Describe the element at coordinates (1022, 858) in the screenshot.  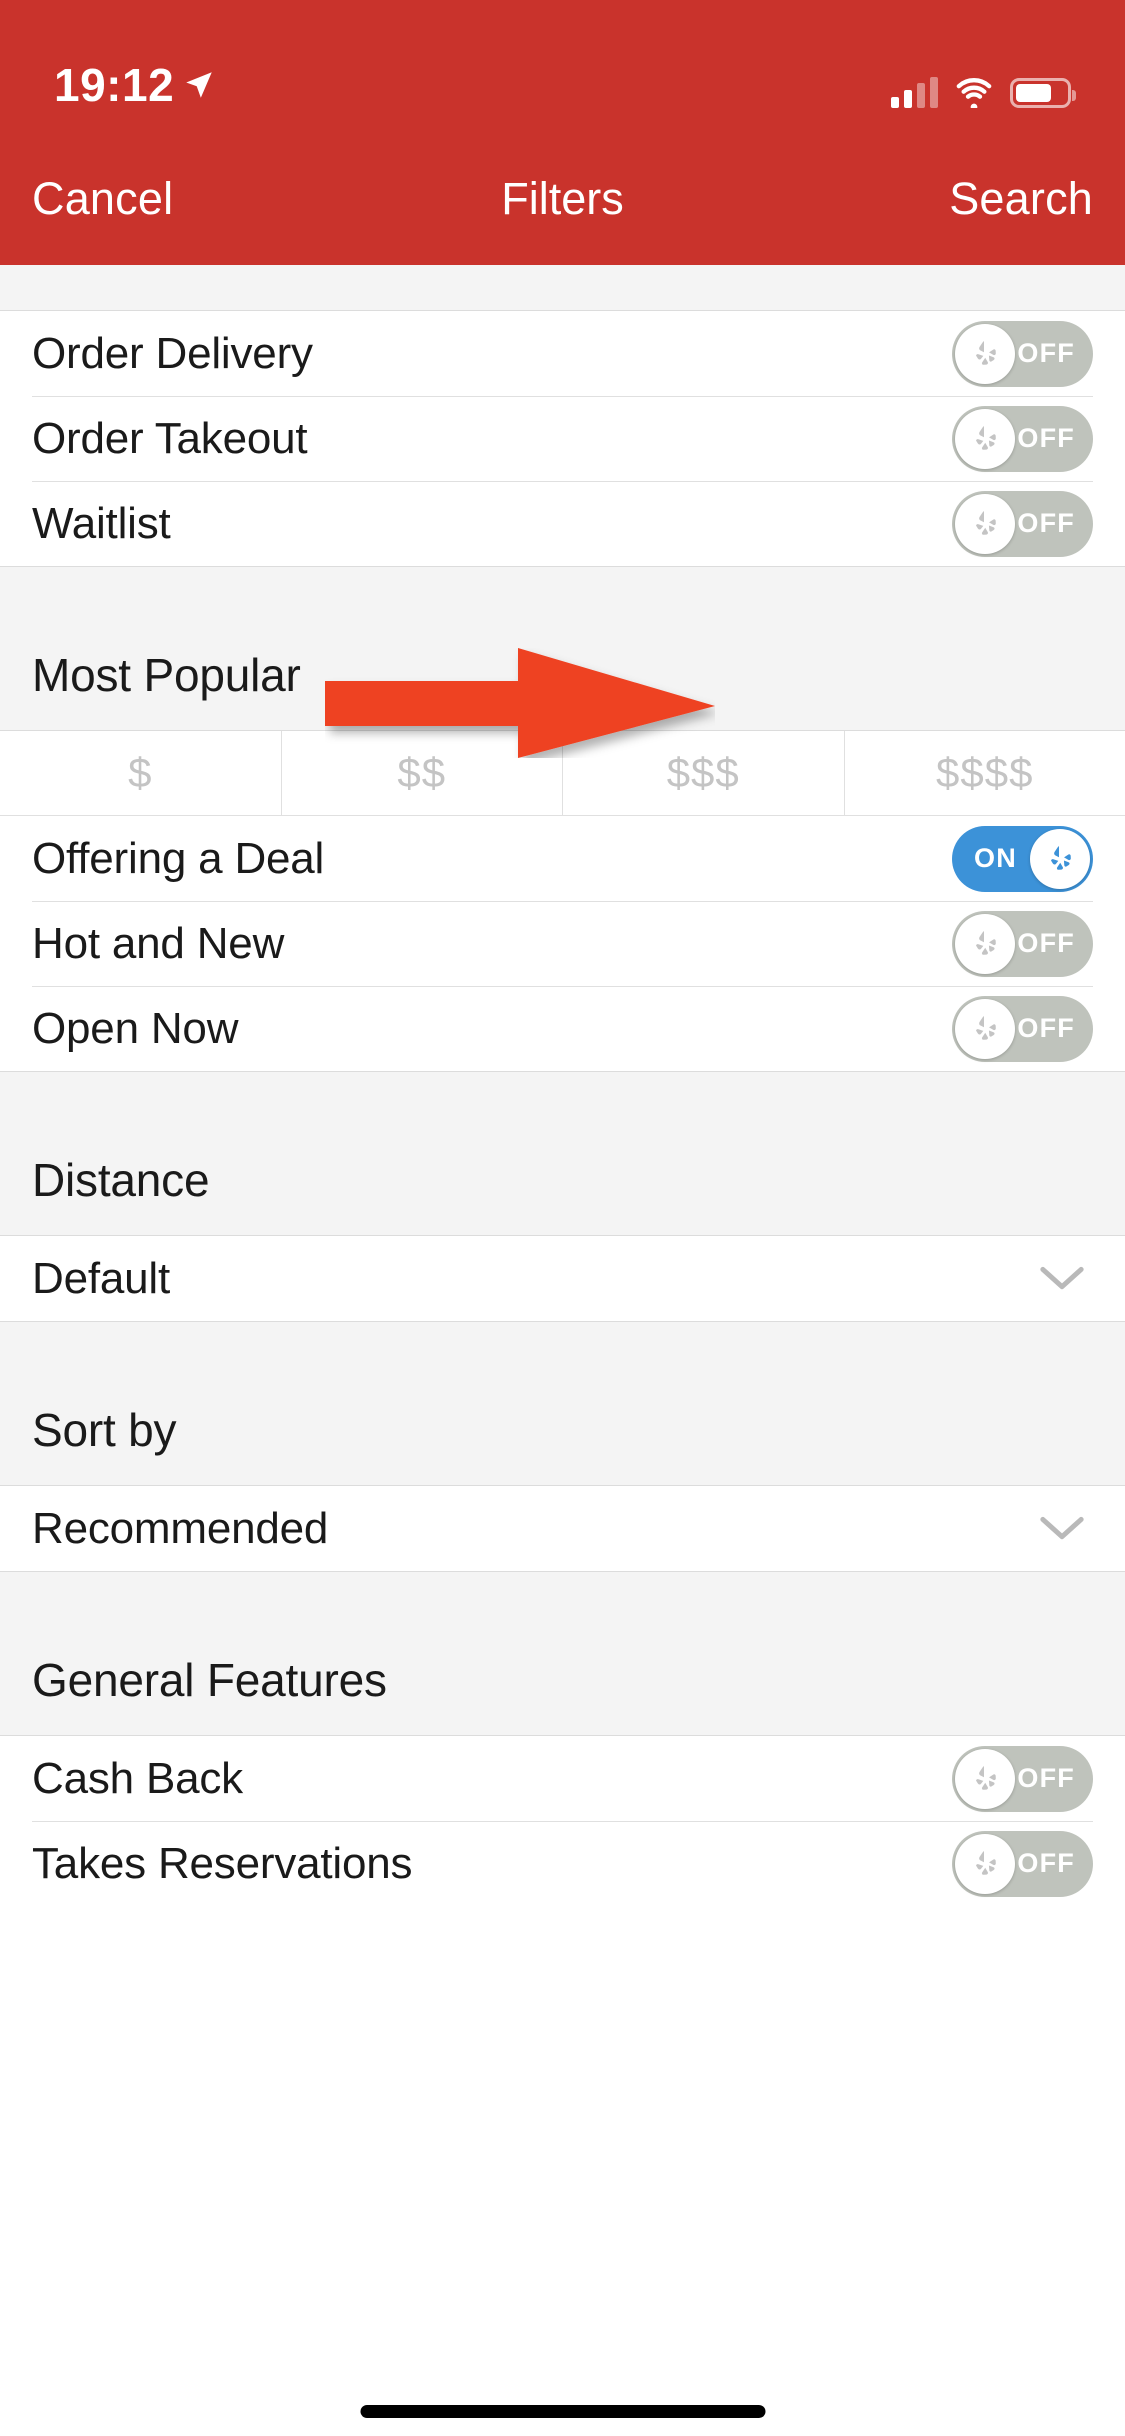
I see `toggle-offering-a-deal: ON` at that location.